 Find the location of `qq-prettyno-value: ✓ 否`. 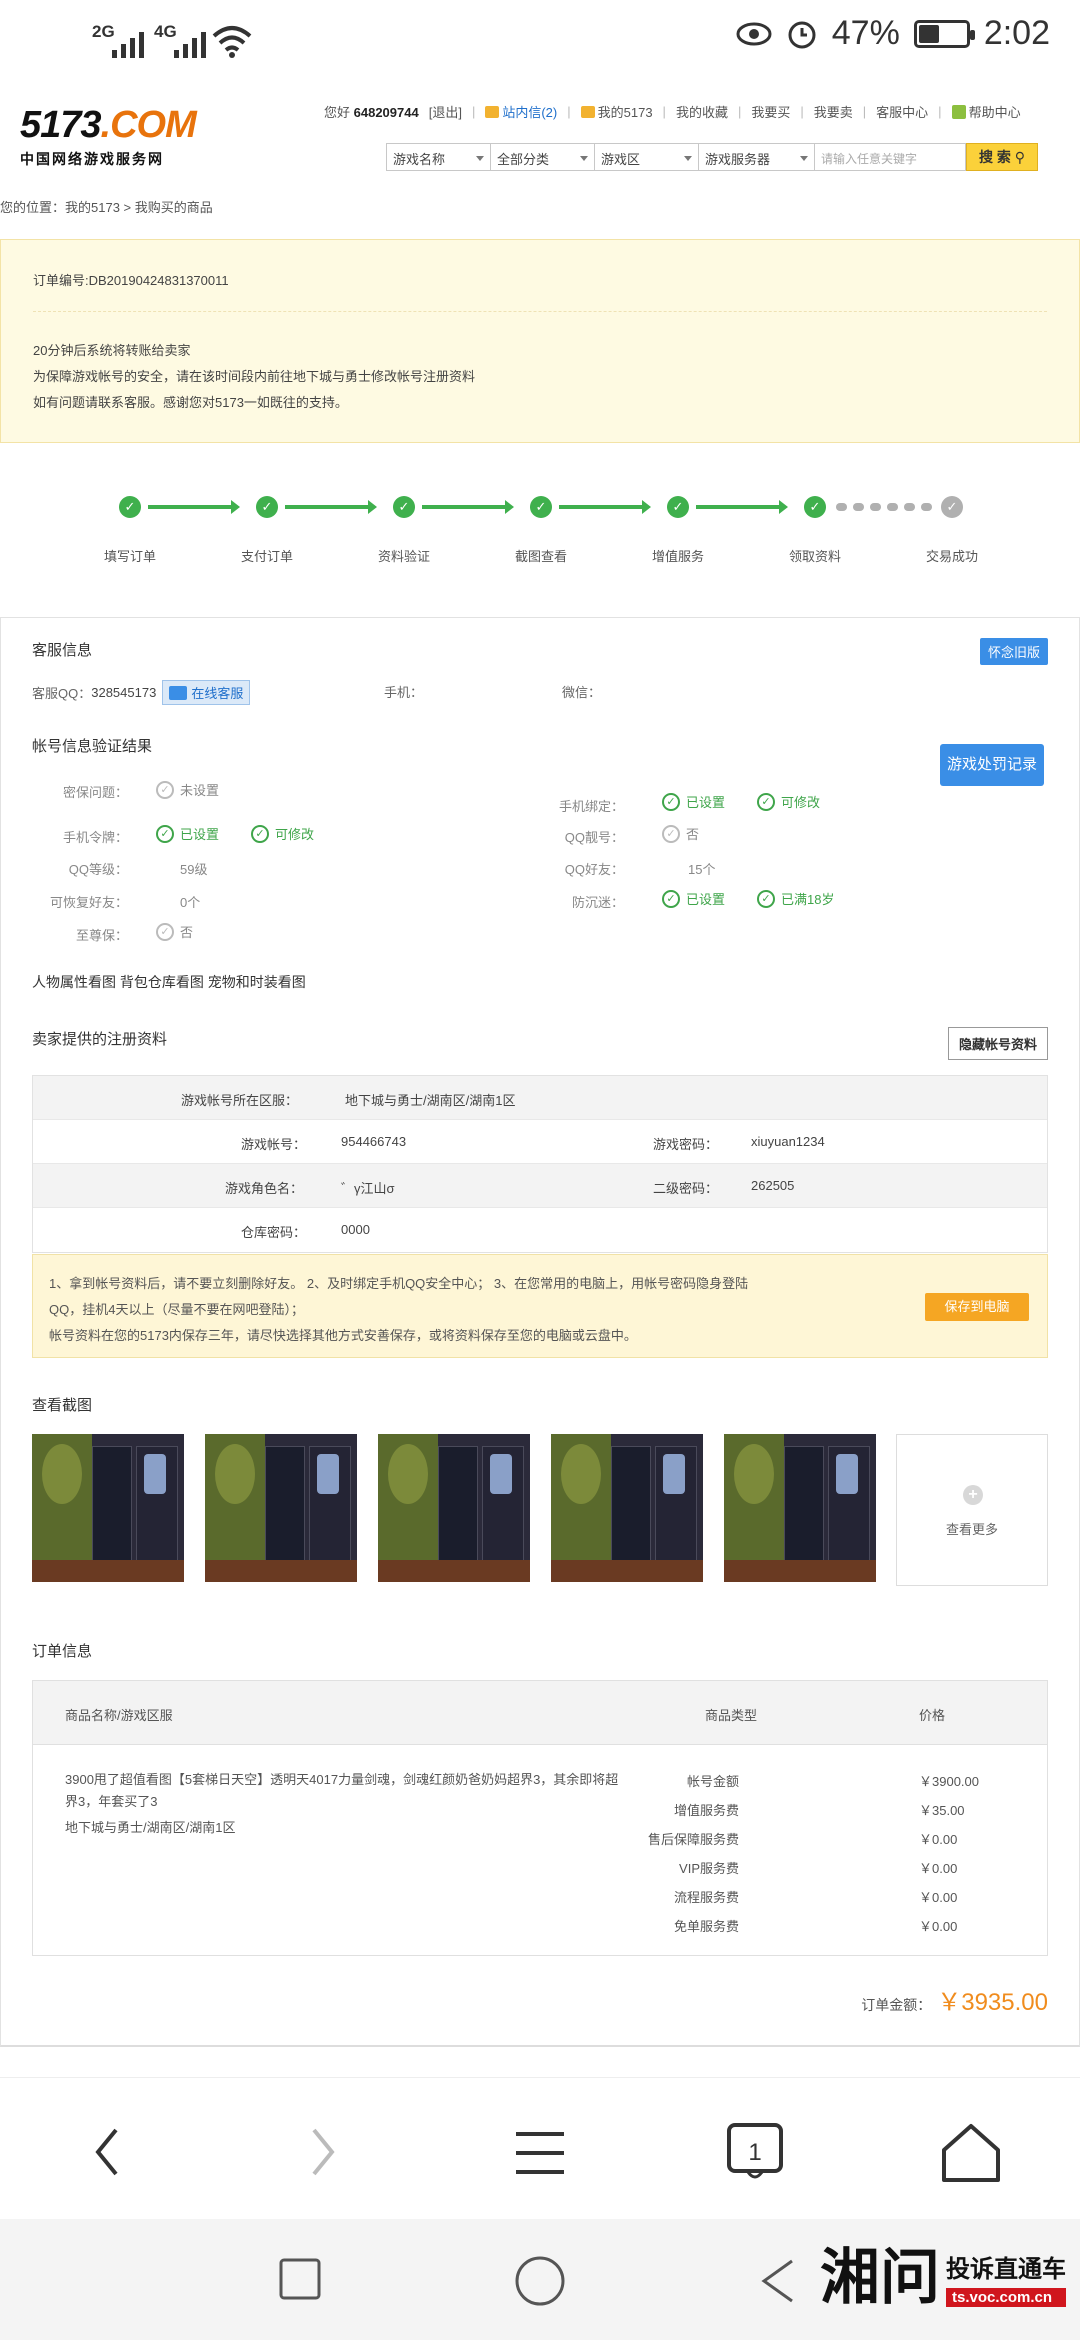

qq-prettyno-value: ✓ 否 is located at coordinates (680, 833).